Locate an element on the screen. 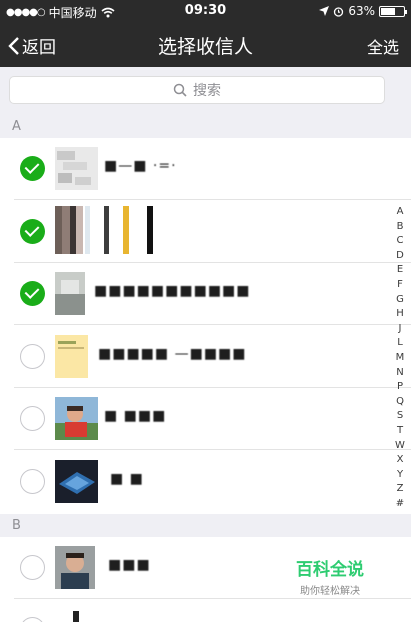 This screenshot has height=622, width=411. search-placeholder: 搜索 is located at coordinates (207, 91).